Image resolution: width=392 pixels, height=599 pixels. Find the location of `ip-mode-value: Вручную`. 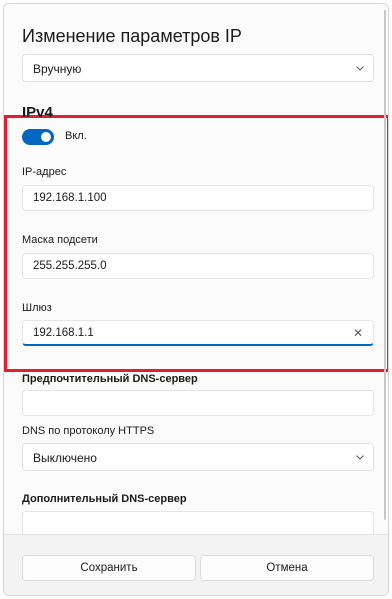

ip-mode-value: Вручную is located at coordinates (57, 69).